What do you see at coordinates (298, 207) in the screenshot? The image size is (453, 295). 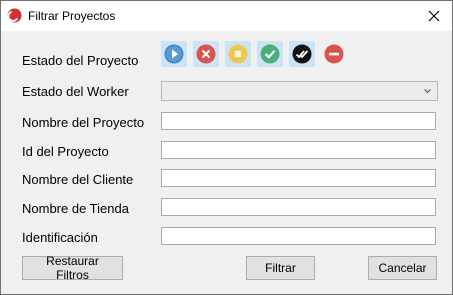 I see `nombre-tienda-input` at bounding box center [298, 207].